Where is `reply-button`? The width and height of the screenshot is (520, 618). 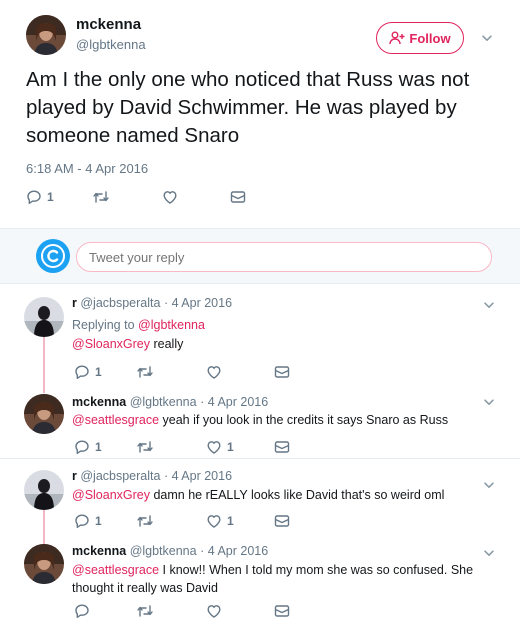 reply-button is located at coordinates (84, 610).